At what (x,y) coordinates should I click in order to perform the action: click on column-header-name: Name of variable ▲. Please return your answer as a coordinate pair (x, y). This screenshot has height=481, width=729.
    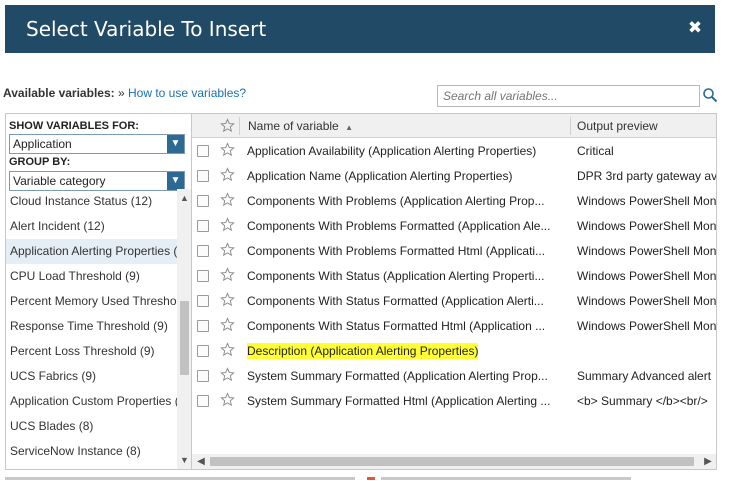
    Looking at the image, I should click on (300, 126).